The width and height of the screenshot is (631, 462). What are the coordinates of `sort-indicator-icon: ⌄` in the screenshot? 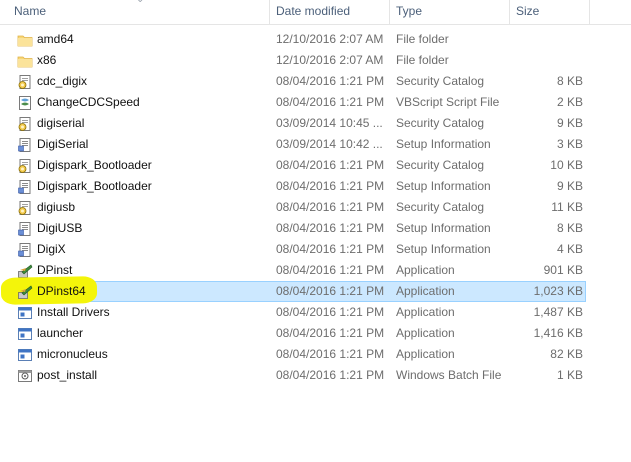 It's located at (141, 2).